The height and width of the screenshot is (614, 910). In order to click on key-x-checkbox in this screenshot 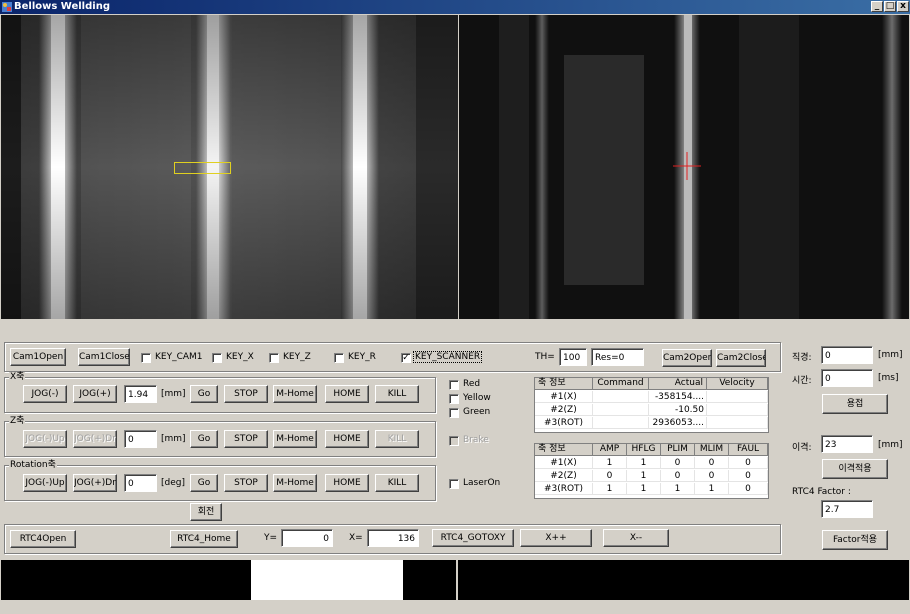, I will do `click(217, 358)`.